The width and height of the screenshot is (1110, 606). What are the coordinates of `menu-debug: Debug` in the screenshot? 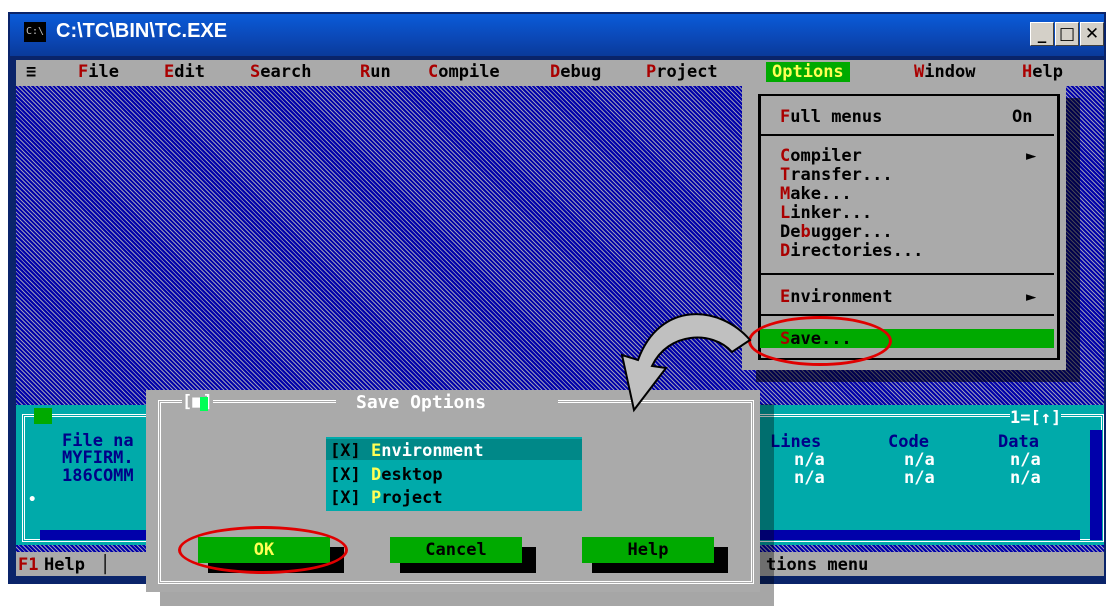 It's located at (575, 72).